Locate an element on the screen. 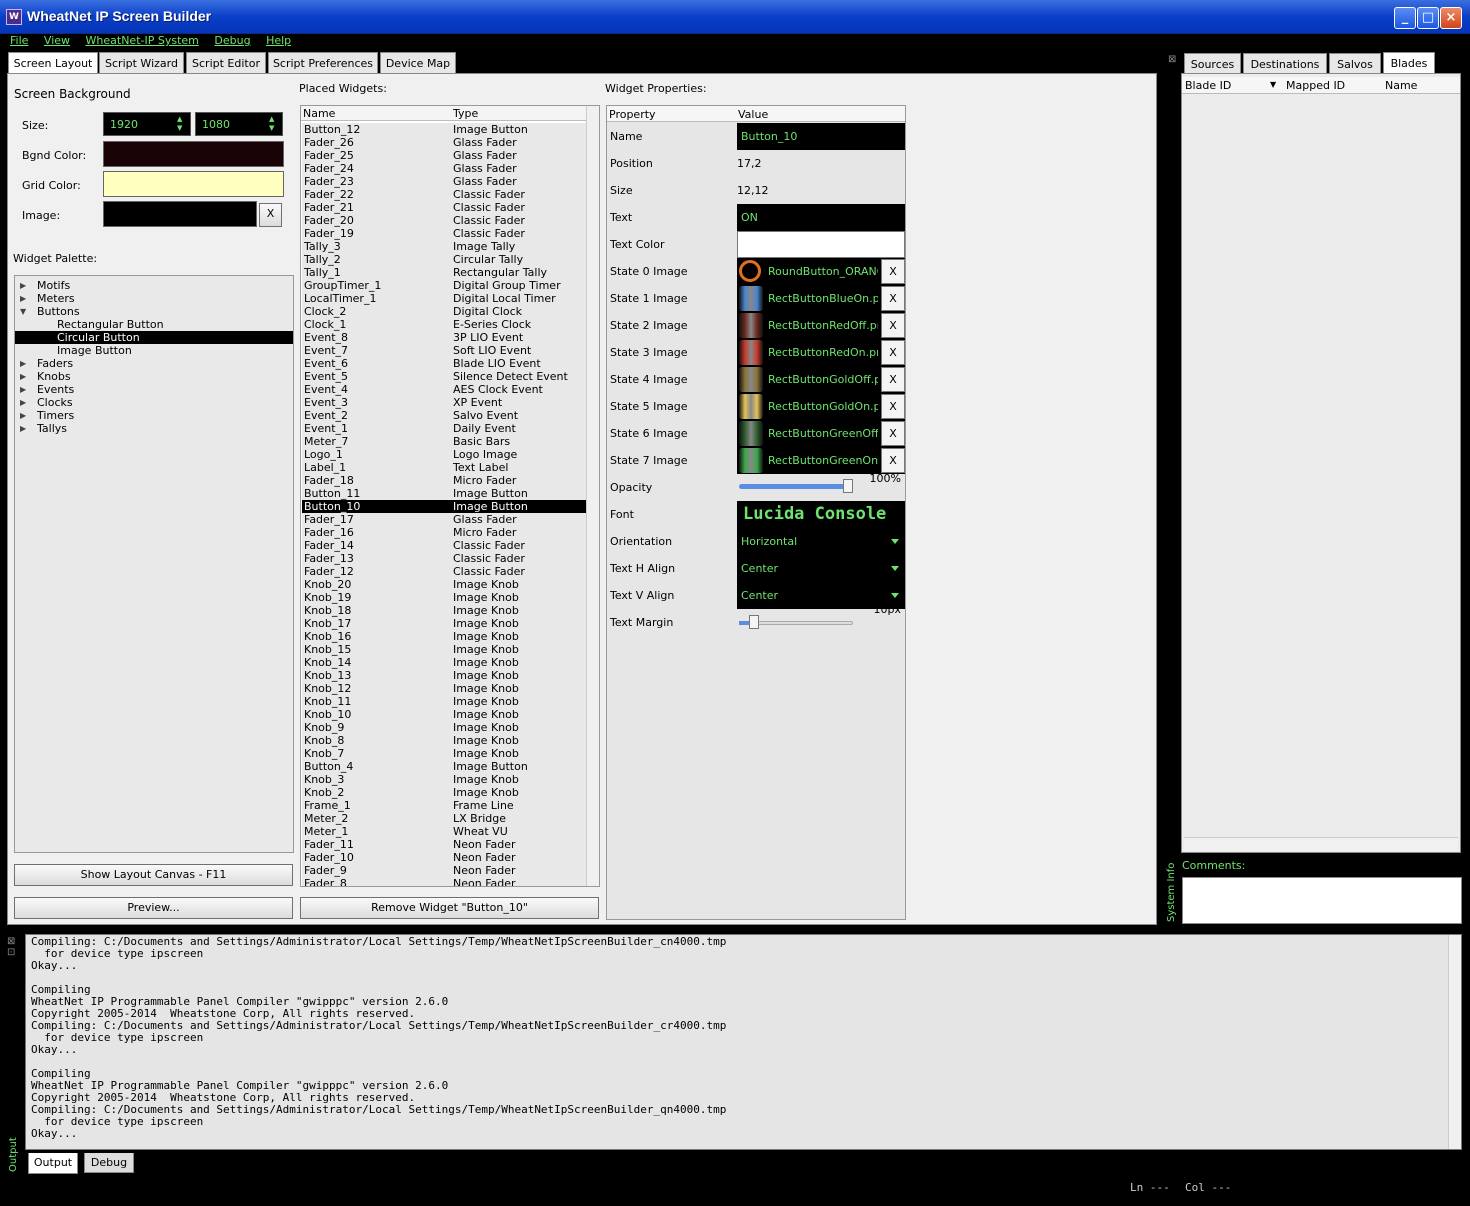  widget-row: Meter_1 Wheat VU is located at coordinates (444, 831).